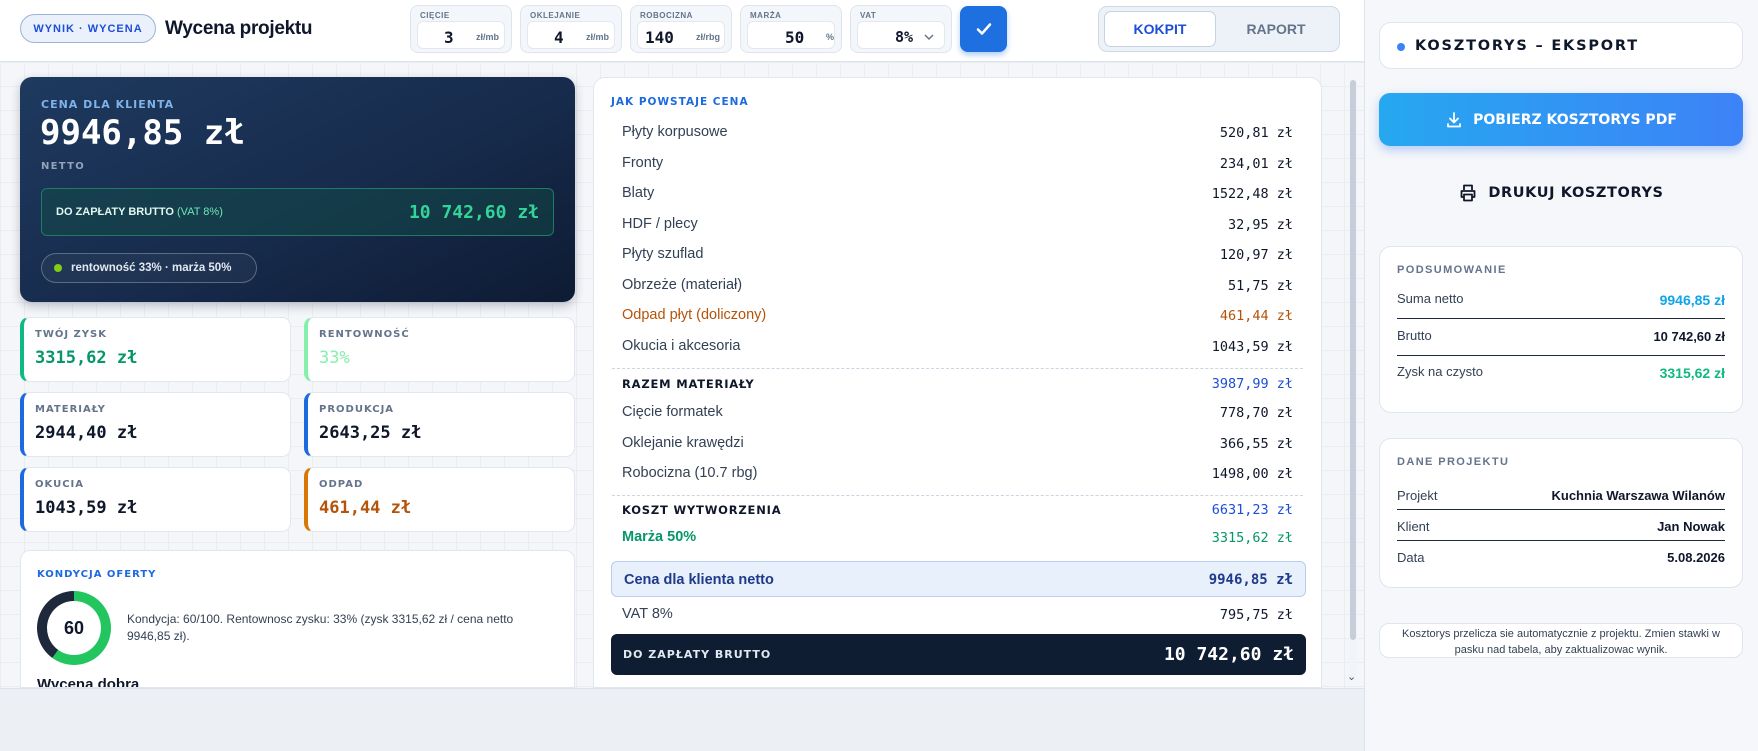  Describe the element at coordinates (155, 499) in the screenshot. I see `card-okucia: OKUCIA 1043,59 zł` at that location.